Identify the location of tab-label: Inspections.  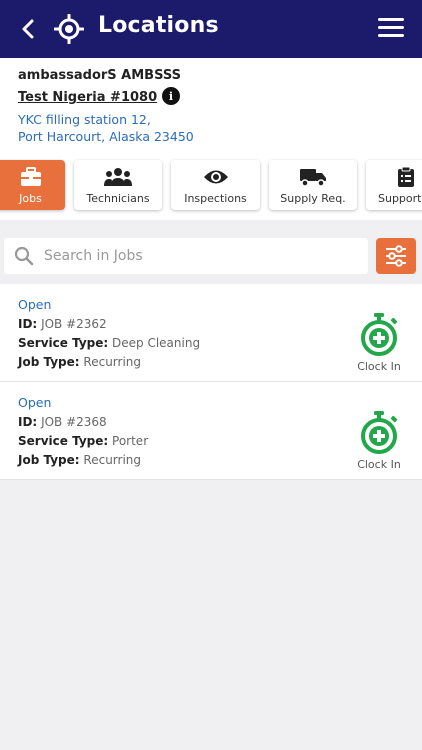
(215, 198).